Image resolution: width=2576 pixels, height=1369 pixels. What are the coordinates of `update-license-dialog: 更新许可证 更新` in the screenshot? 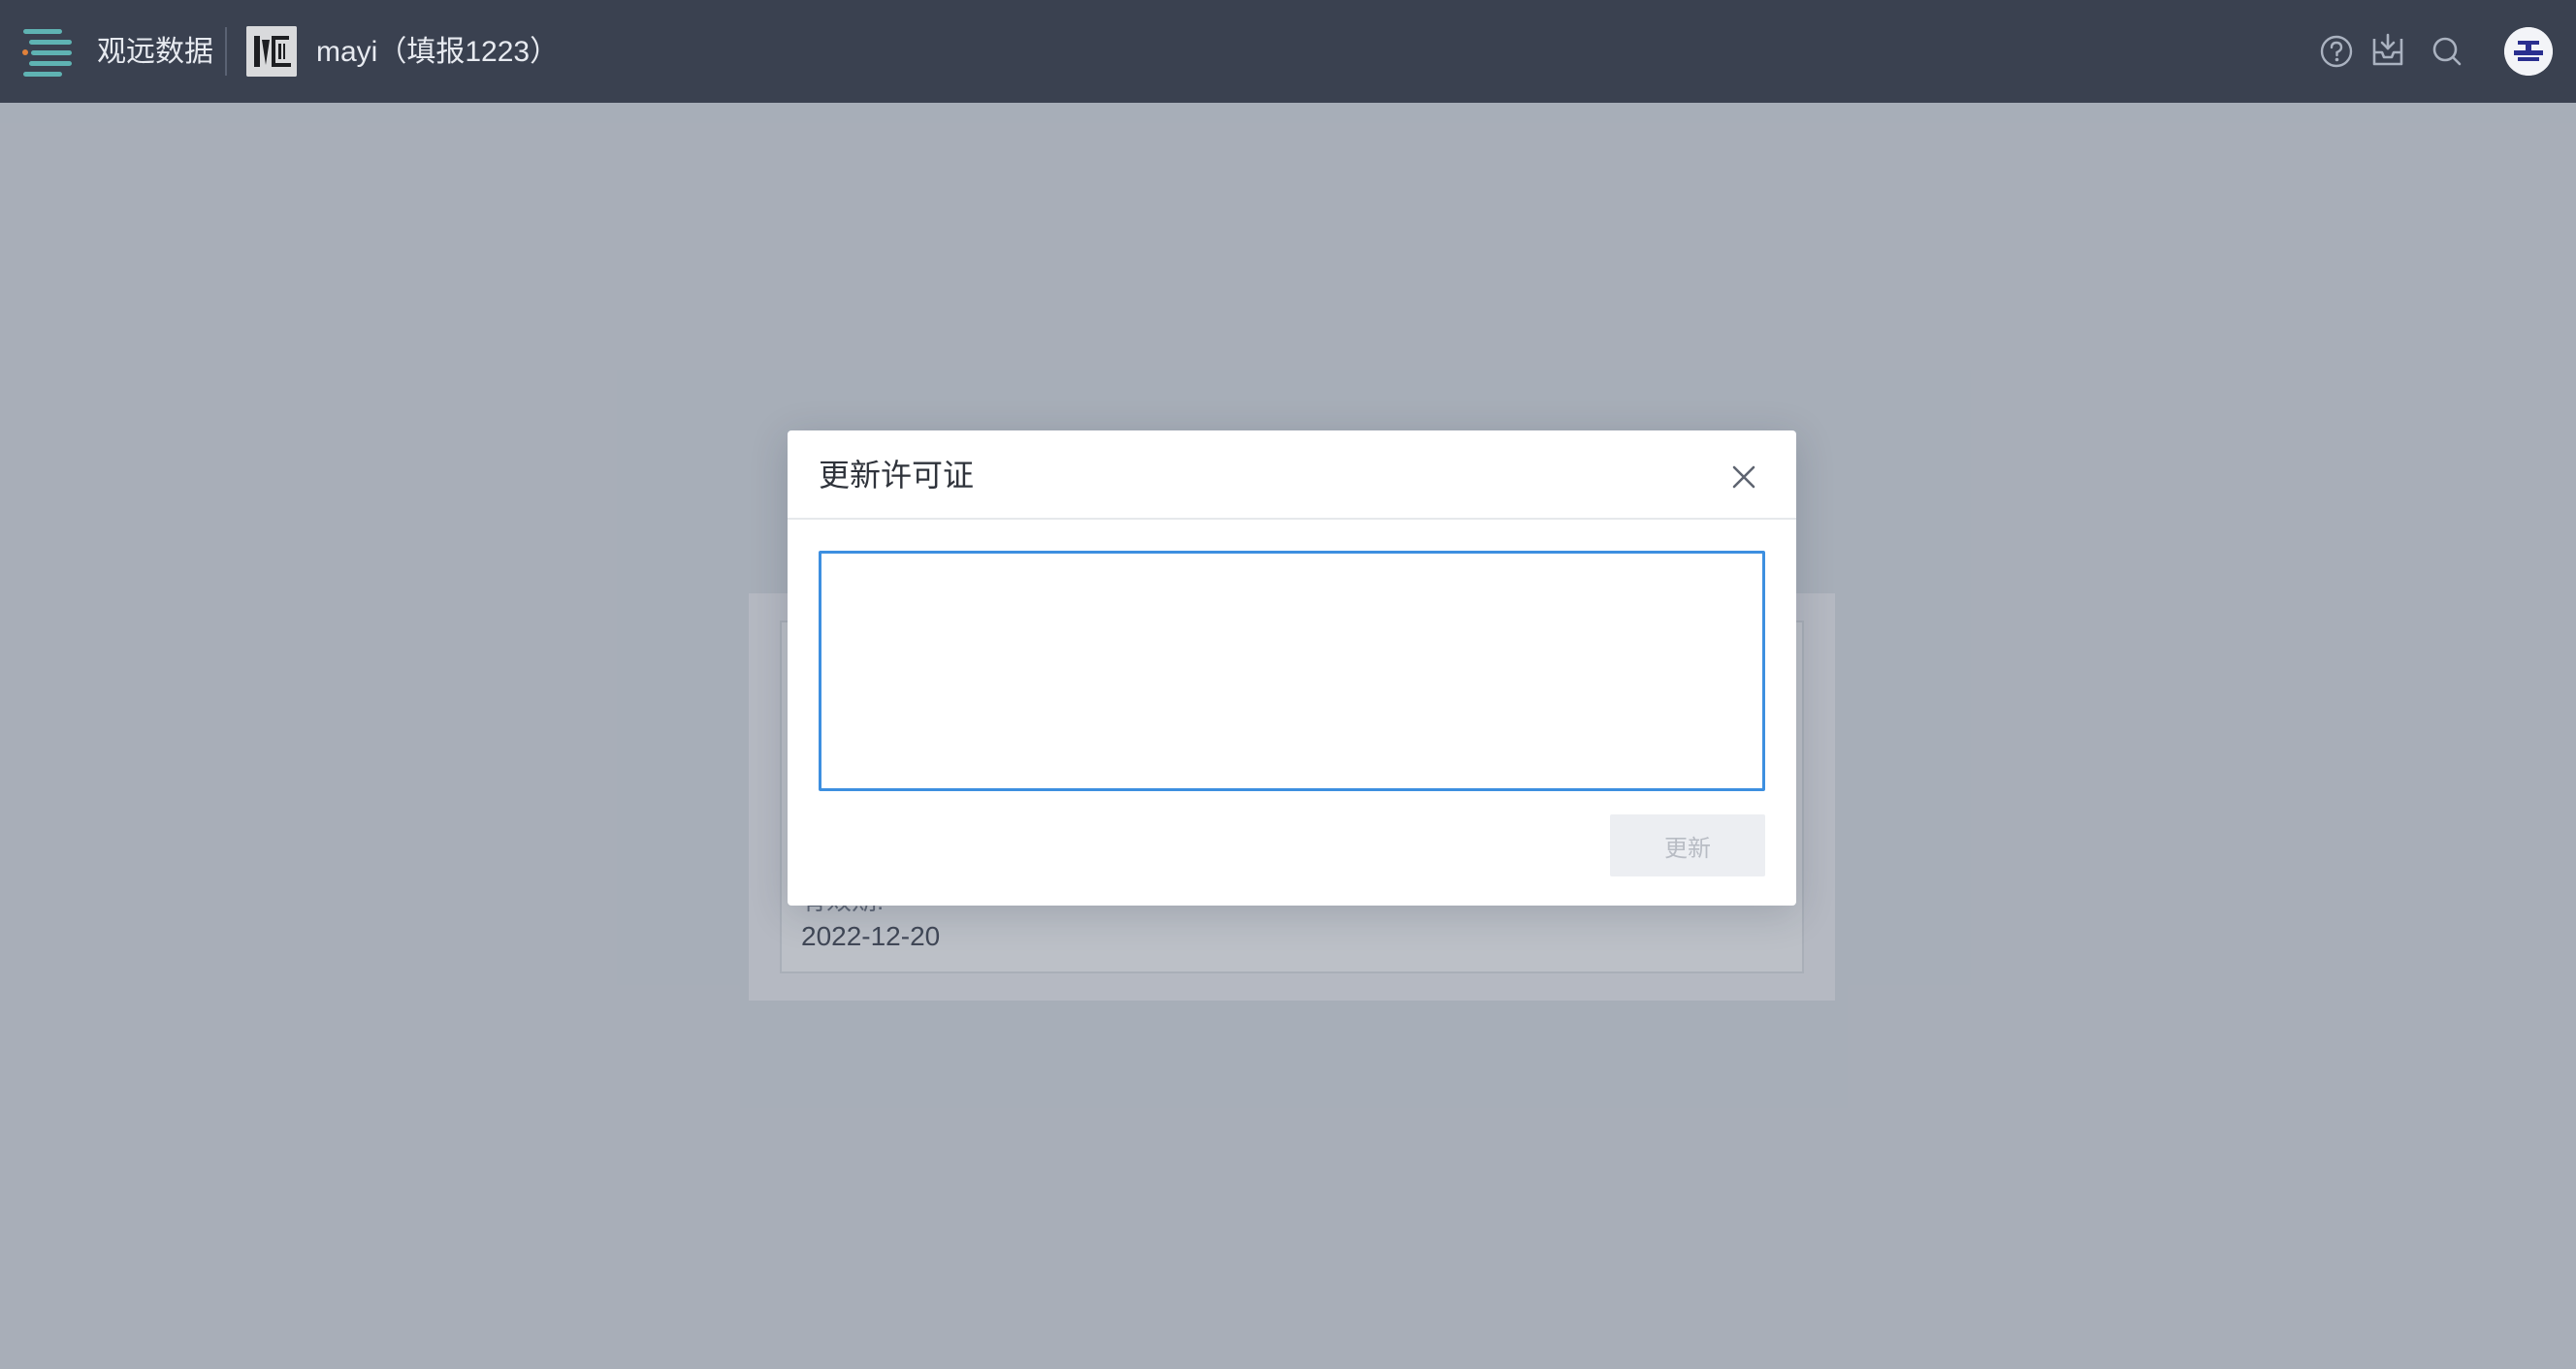 It's located at (1292, 668).